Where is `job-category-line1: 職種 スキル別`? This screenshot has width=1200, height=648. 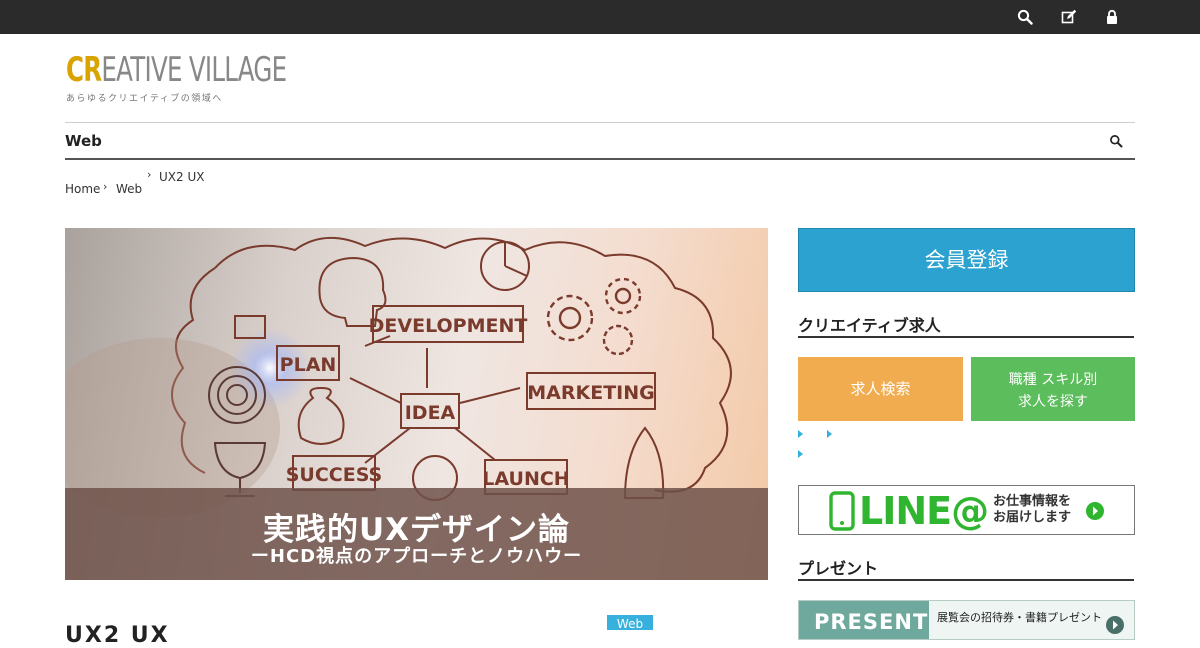 job-category-line1: 職種 スキル別 is located at coordinates (1053, 380).